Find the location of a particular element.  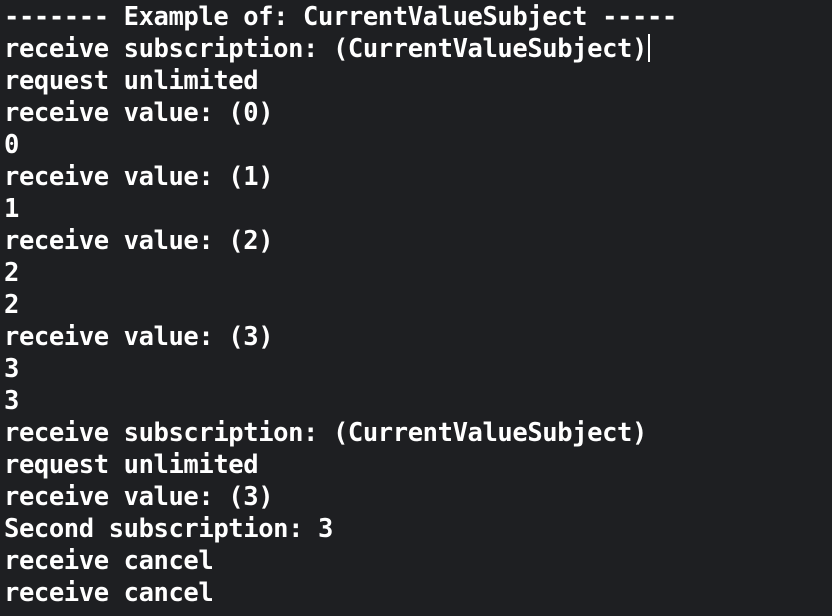

console-line-text: receive value: (2) is located at coordinates (139, 241).